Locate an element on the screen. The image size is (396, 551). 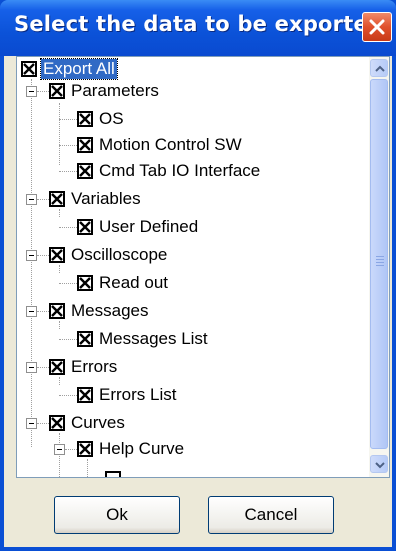
errors-checkbox is located at coordinates (57, 367).